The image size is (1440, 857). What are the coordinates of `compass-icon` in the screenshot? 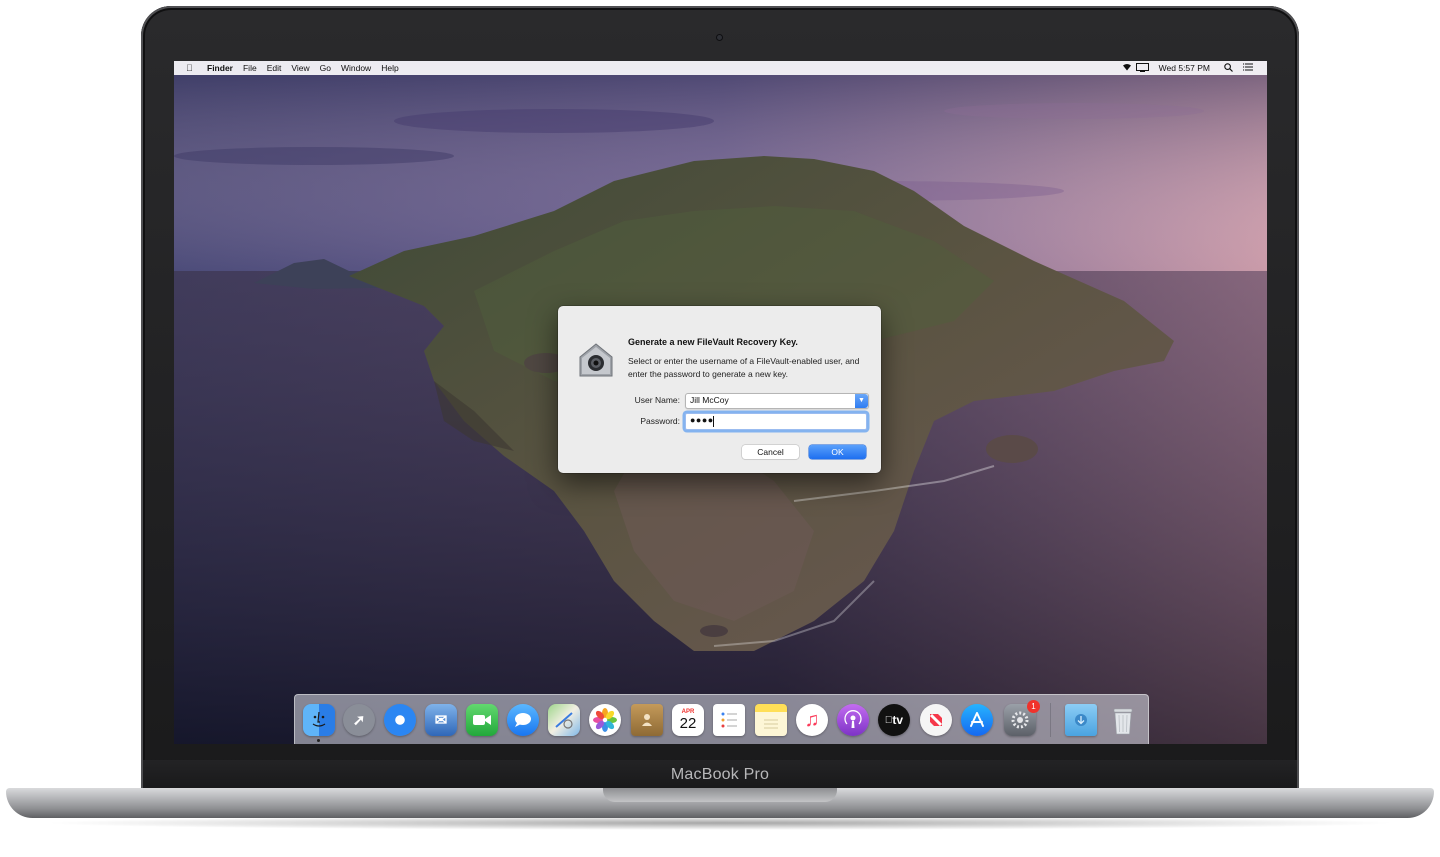 It's located at (400, 720).